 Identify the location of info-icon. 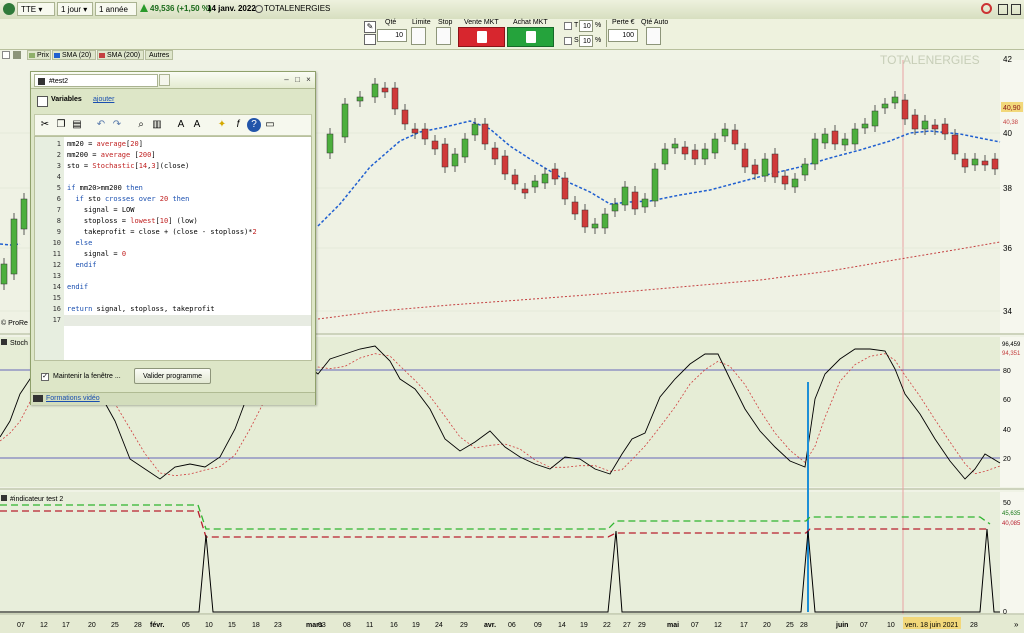
(259, 9).